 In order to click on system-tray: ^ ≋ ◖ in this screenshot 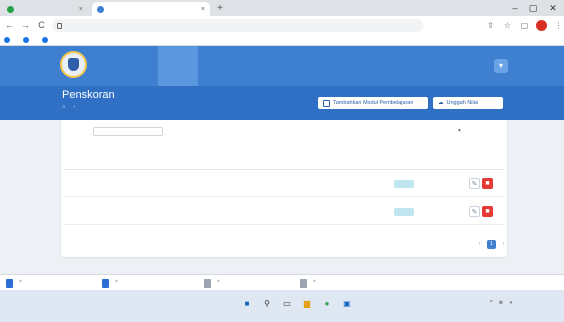, I will do `click(501, 303)`.